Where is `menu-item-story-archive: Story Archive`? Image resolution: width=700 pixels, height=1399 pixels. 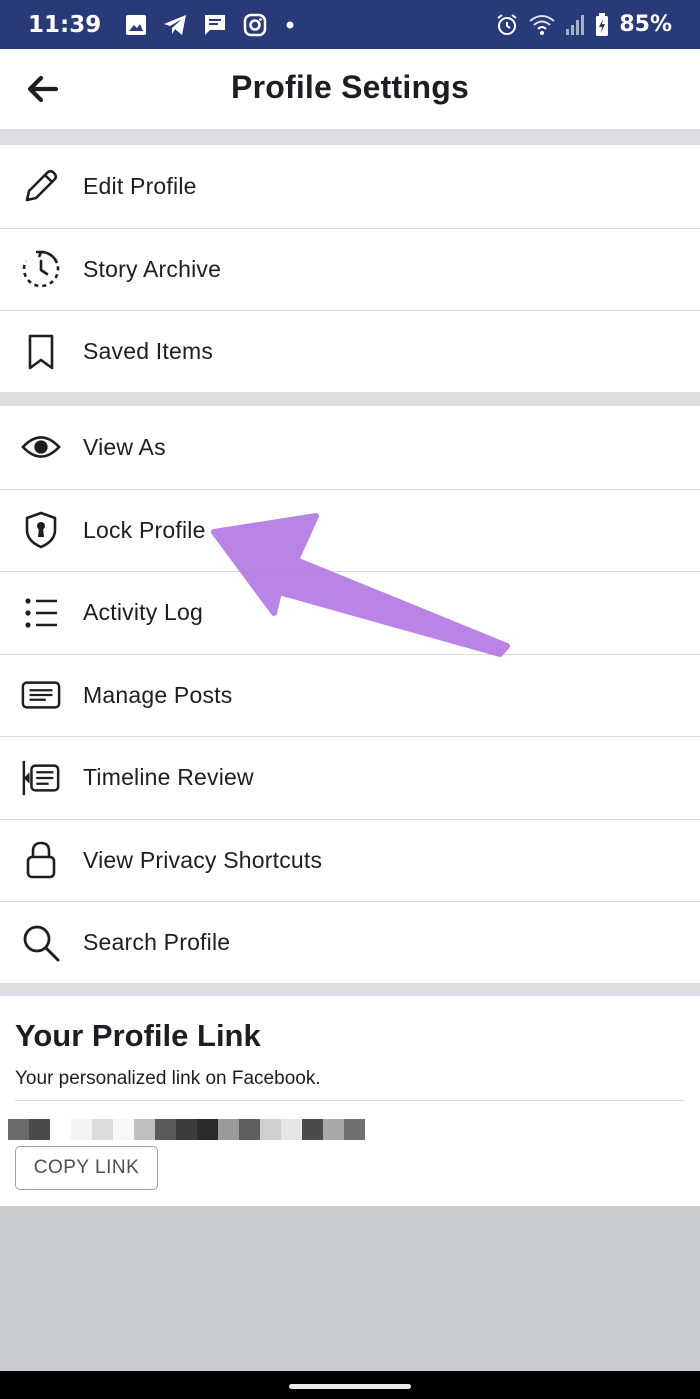 menu-item-story-archive: Story Archive is located at coordinates (350, 269).